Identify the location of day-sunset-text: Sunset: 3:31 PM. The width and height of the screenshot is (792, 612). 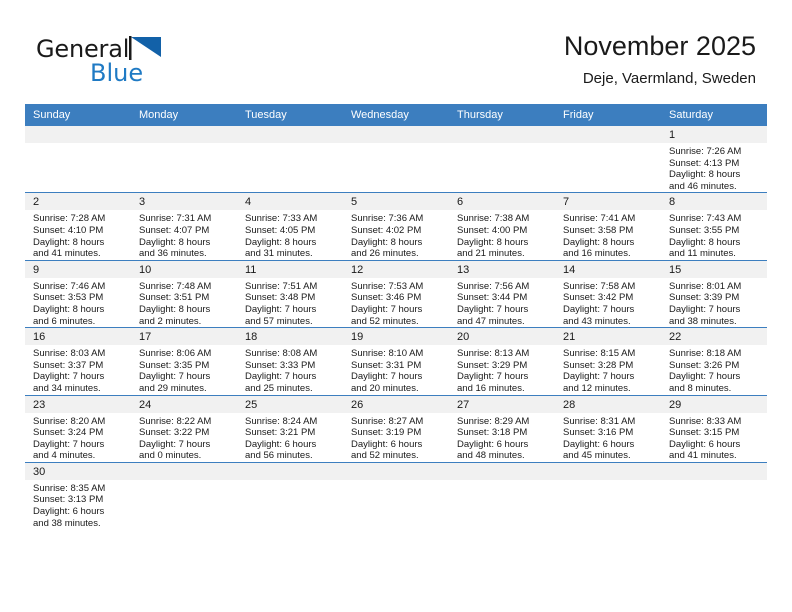
(386, 365).